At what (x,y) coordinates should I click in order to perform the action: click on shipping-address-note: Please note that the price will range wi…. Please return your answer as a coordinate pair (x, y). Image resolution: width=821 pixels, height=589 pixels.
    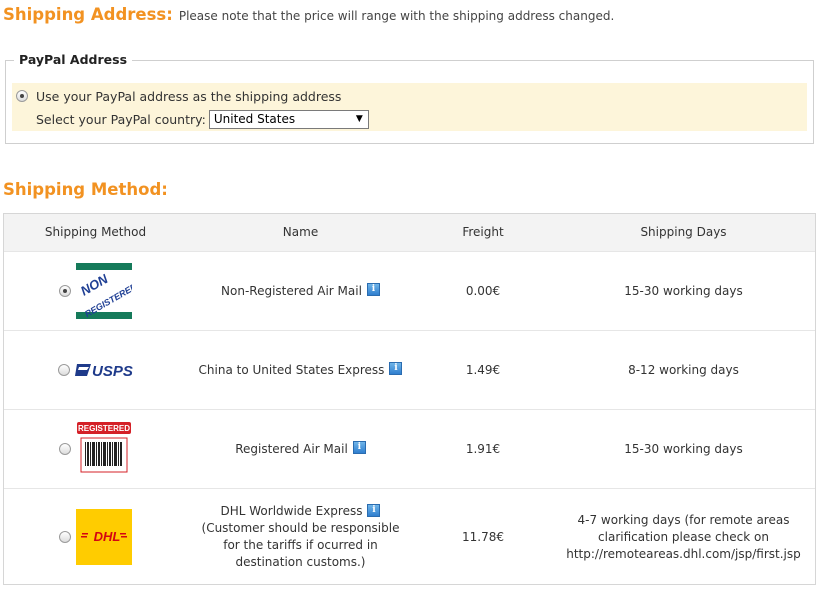
    Looking at the image, I should click on (396, 16).